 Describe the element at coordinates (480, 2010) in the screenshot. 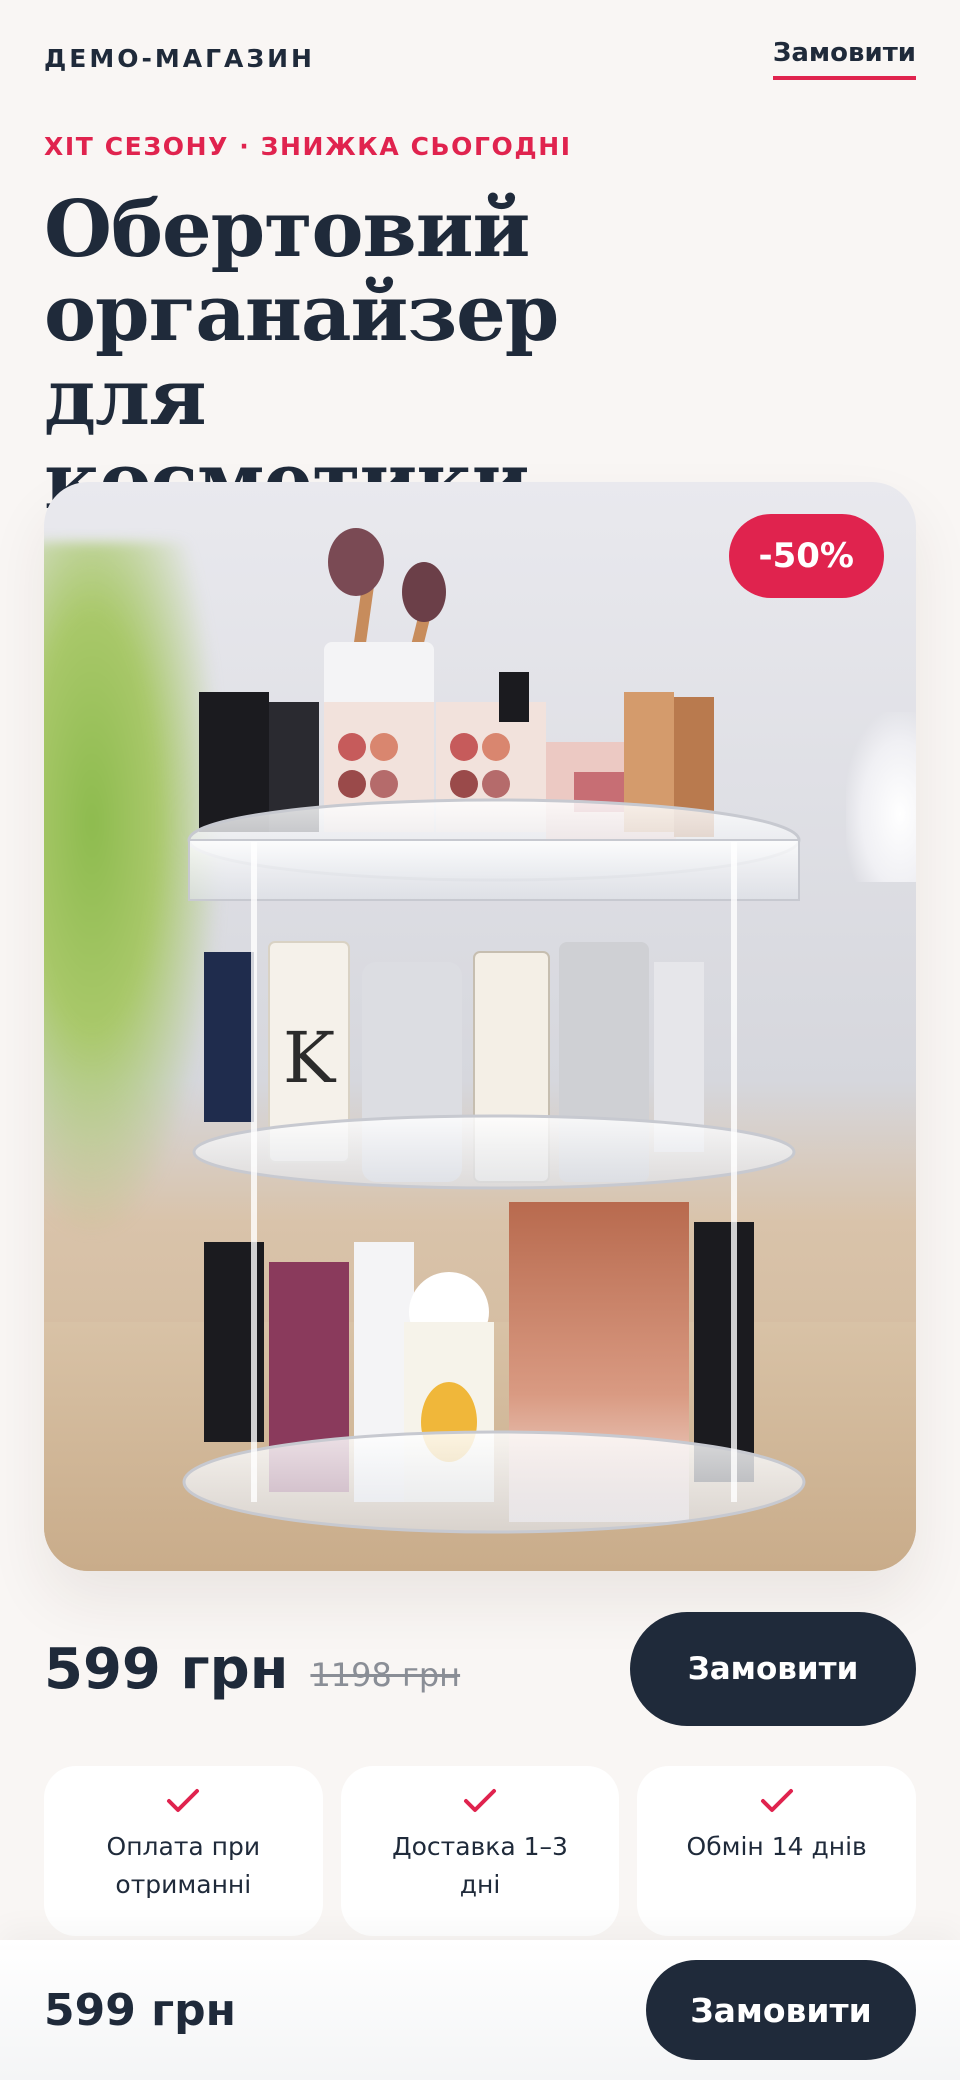

I see `sticky-order-bar: 599 грн Замовити` at that location.